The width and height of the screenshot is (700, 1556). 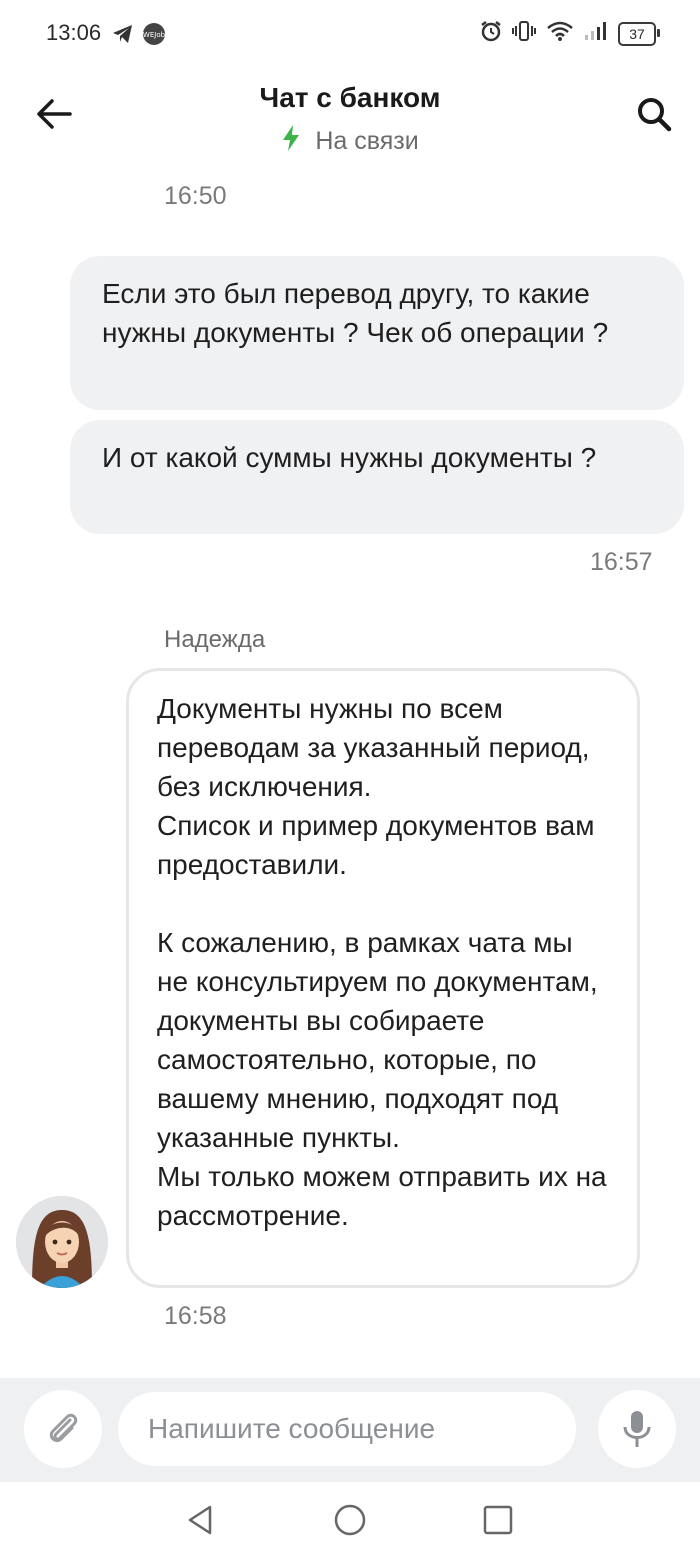 I want to click on signal-icon, so click(x=596, y=33).